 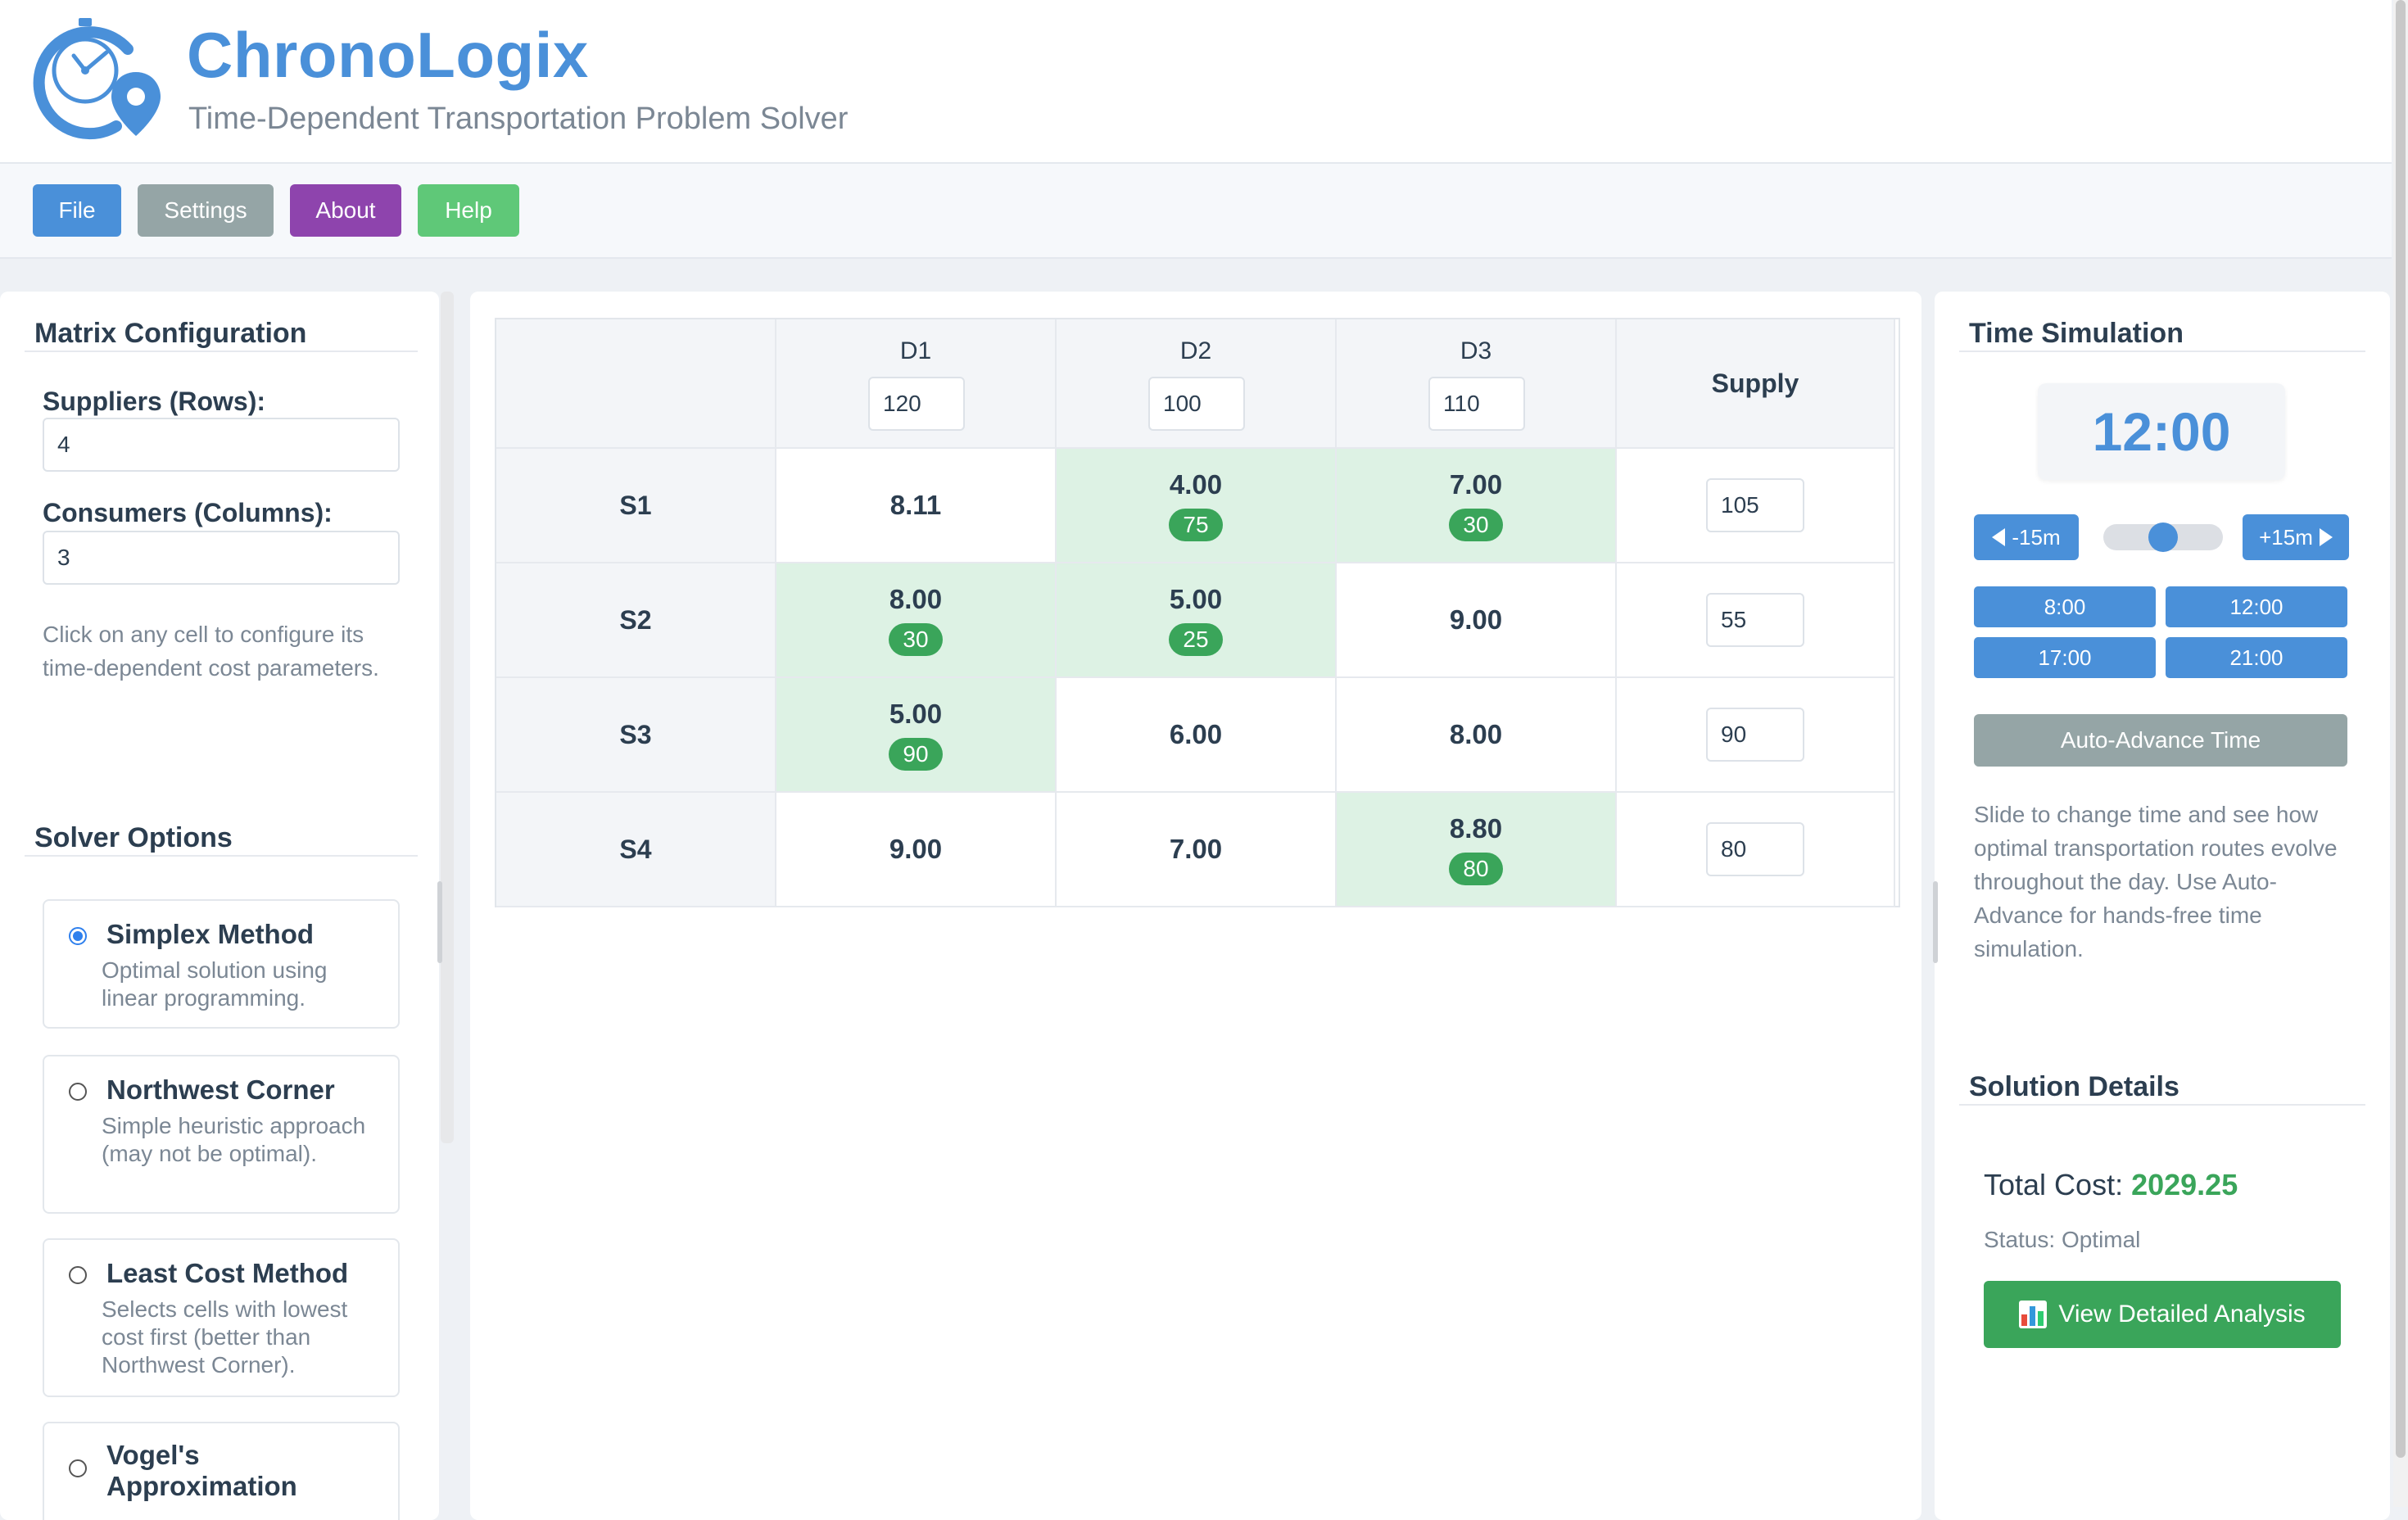 What do you see at coordinates (1476, 485) in the screenshot?
I see `cost-value: 7.00` at bounding box center [1476, 485].